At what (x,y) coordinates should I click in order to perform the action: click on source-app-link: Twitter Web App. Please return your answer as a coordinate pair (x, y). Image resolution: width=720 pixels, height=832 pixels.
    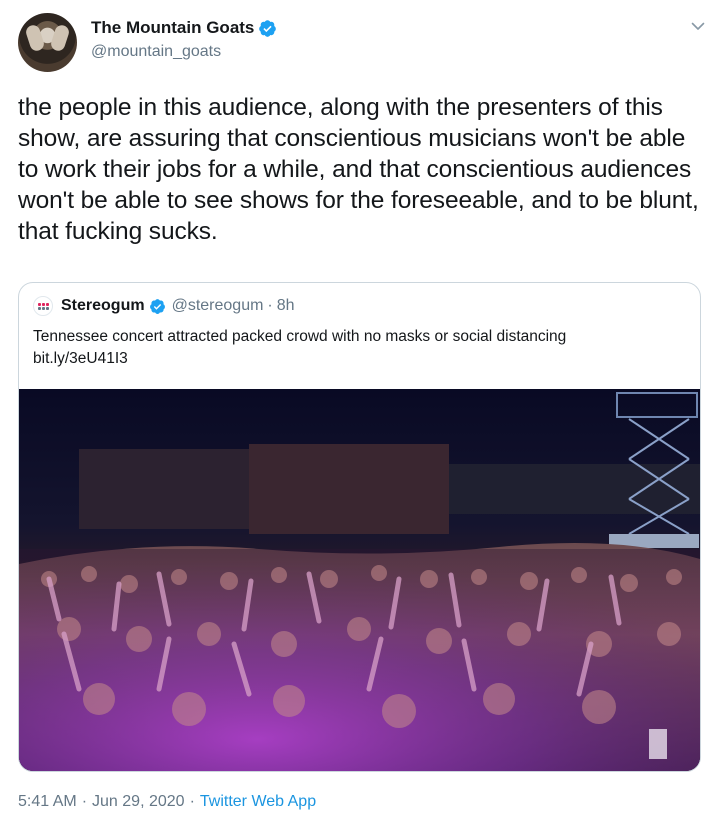
    Looking at the image, I should click on (258, 802).